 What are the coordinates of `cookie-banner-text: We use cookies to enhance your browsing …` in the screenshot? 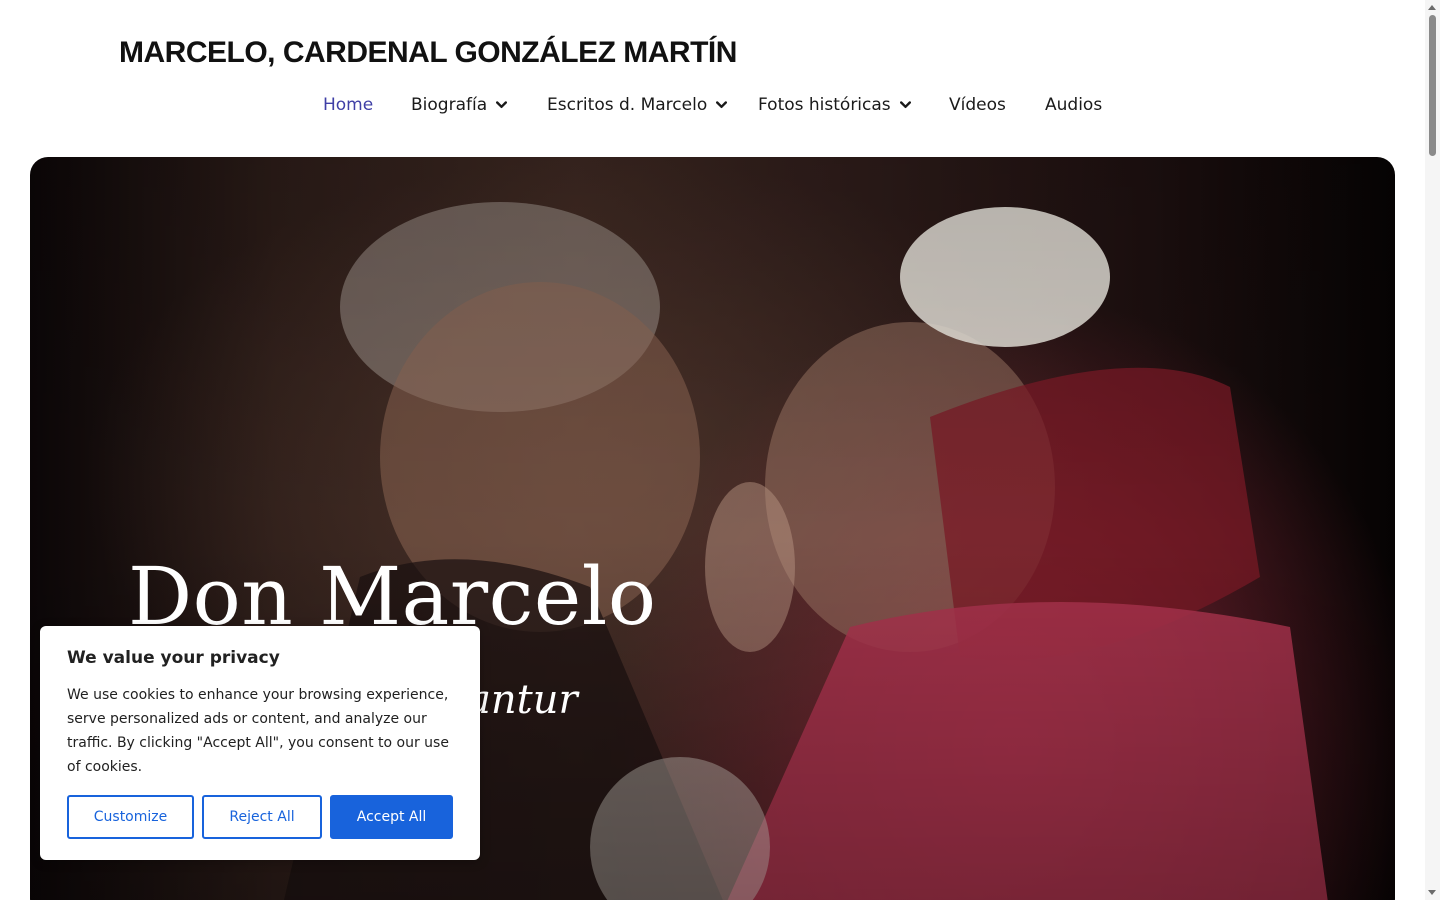 It's located at (258, 731).